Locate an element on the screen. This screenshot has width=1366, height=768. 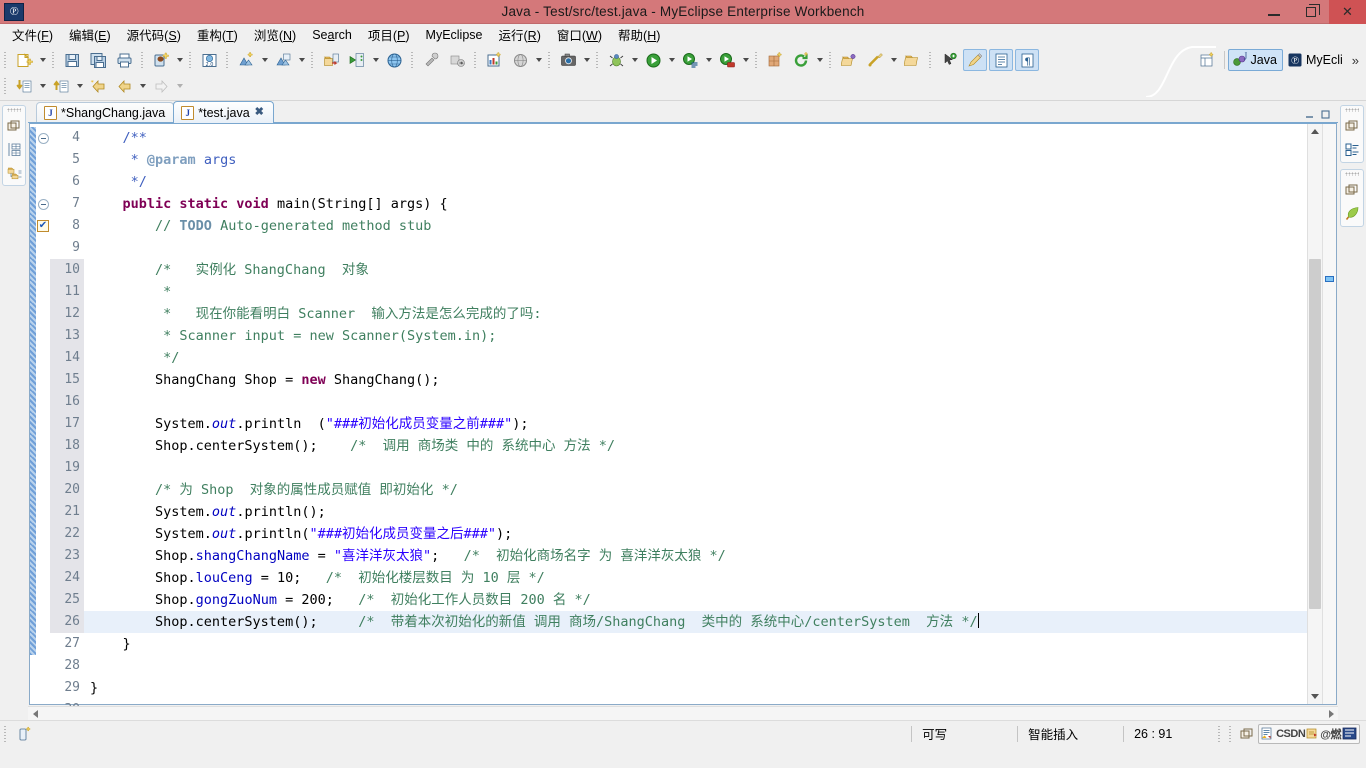
vertical-scrollbar is located at coordinates (1314, 414).